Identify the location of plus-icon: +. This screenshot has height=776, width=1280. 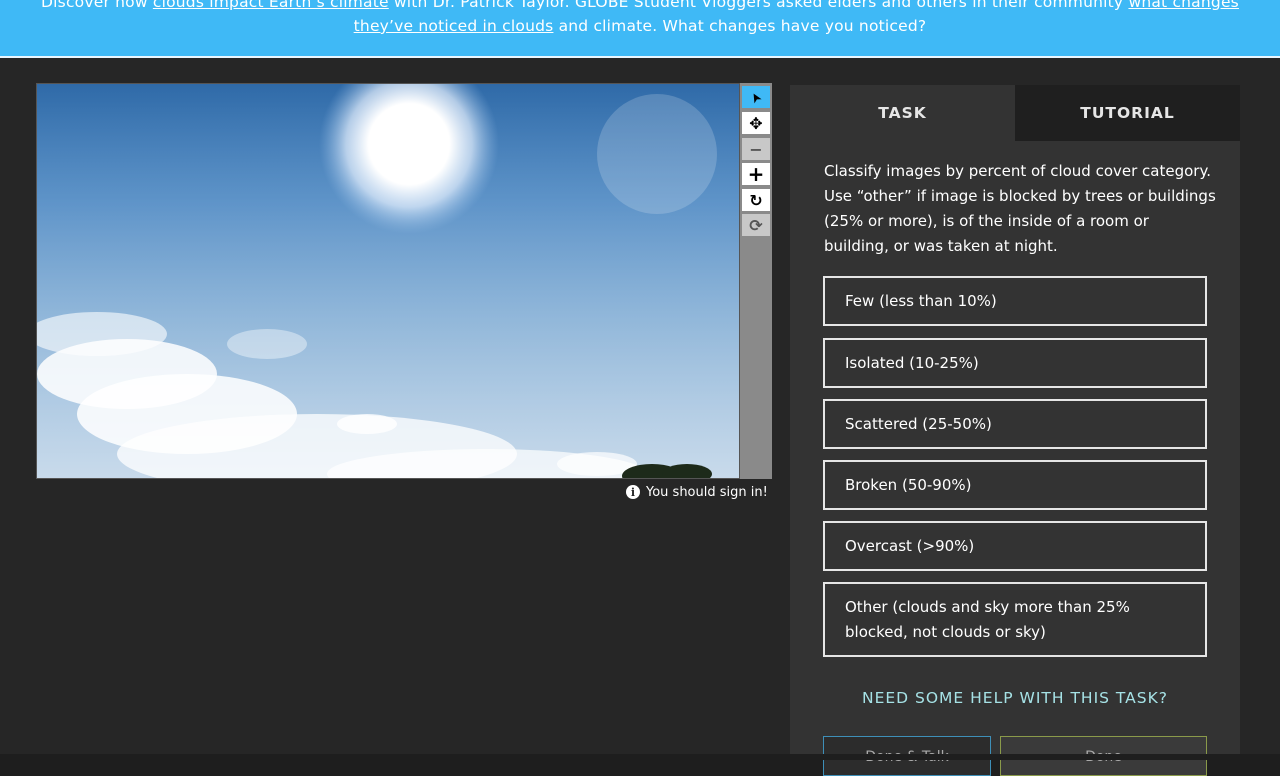
(756, 174).